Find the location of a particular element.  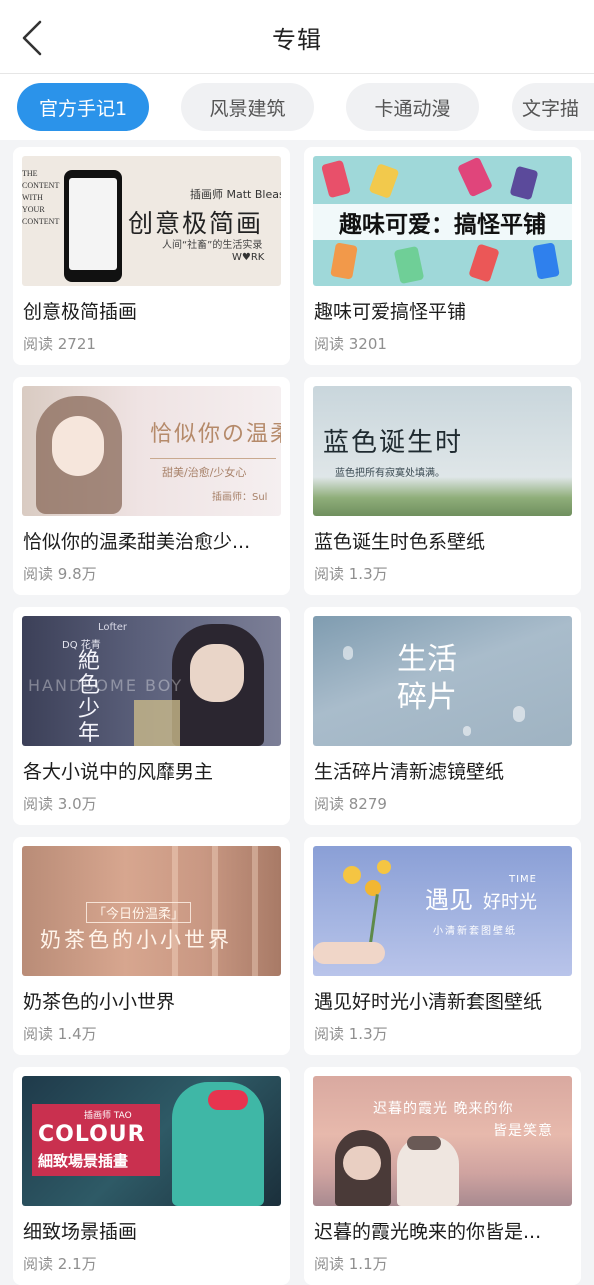

thumbnail-headline: 趣味可爱：搞怪平铺 is located at coordinates (442, 225).